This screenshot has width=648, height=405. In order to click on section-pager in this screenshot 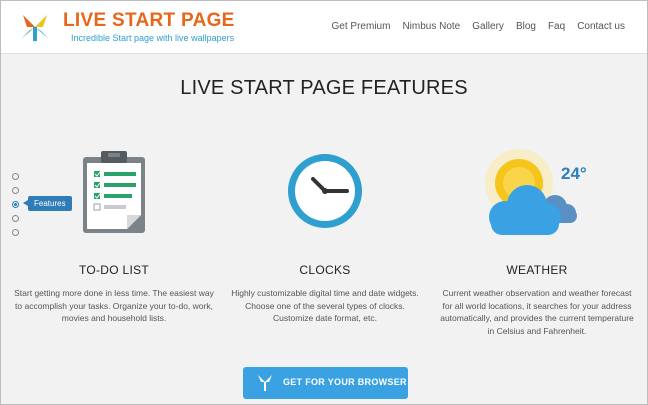, I will do `click(15, 208)`.